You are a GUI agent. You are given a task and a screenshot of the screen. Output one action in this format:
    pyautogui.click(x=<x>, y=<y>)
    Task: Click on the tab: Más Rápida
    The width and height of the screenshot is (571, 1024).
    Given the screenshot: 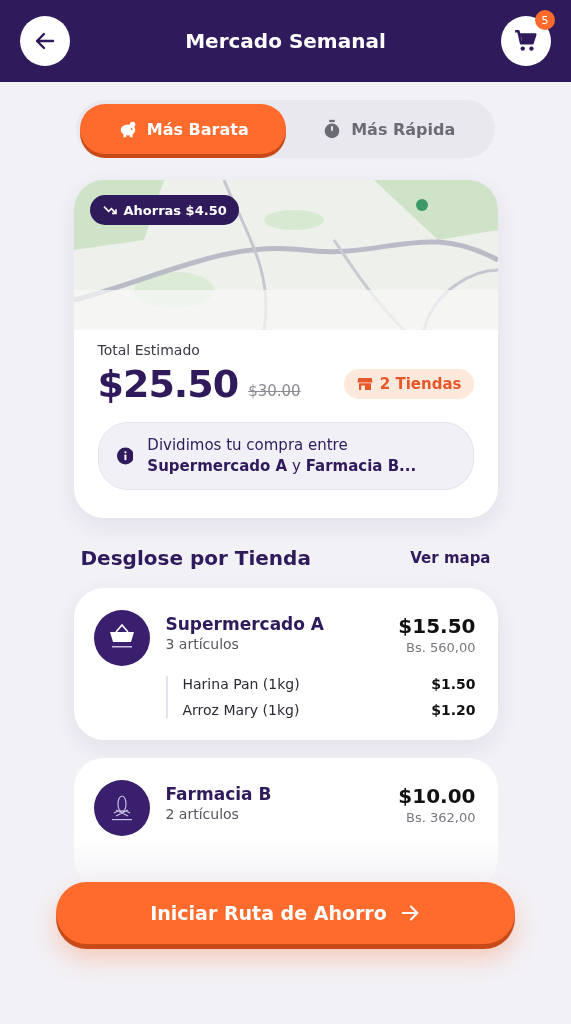 What is the action you would take?
    pyautogui.click(x=388, y=129)
    